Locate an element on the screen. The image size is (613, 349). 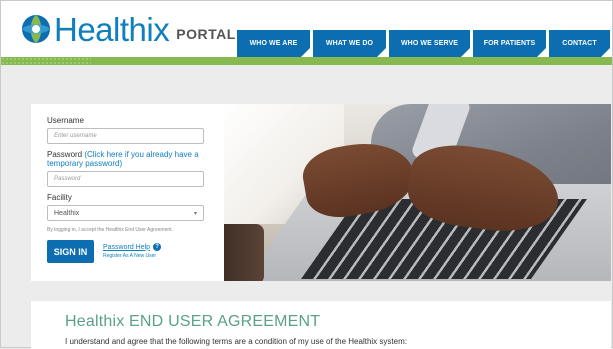
register-link: Register As A New User is located at coordinates (132, 256).